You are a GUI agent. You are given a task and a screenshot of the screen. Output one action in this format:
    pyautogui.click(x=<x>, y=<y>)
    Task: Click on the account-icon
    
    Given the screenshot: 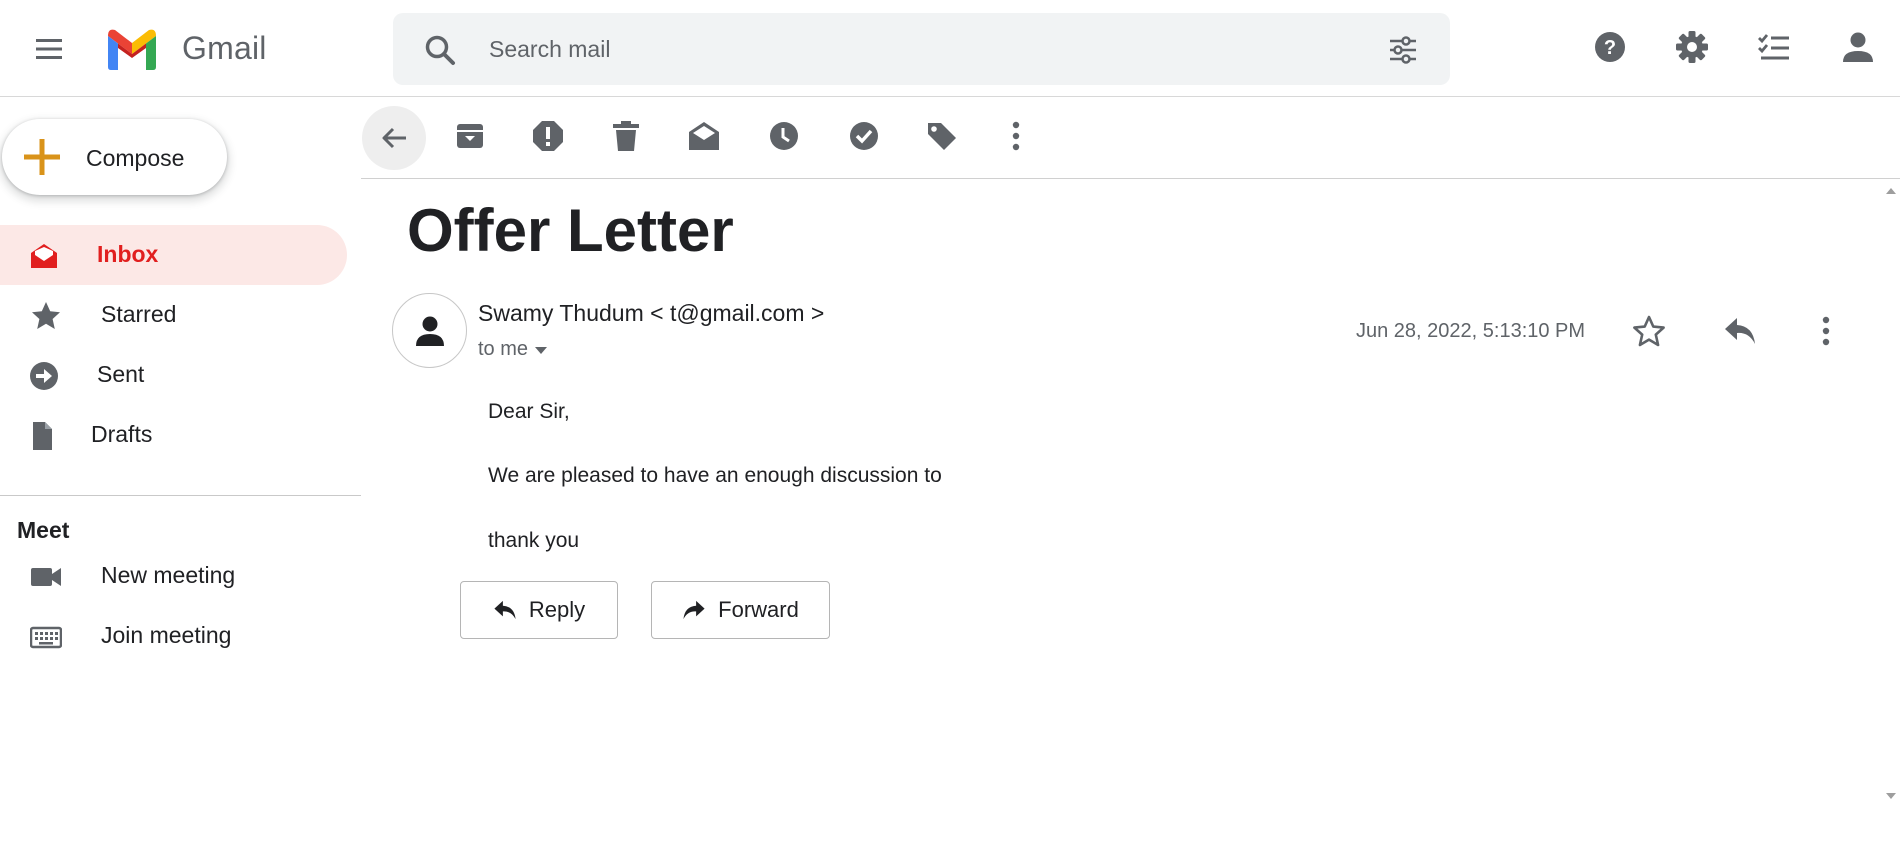 What is the action you would take?
    pyautogui.click(x=1858, y=47)
    